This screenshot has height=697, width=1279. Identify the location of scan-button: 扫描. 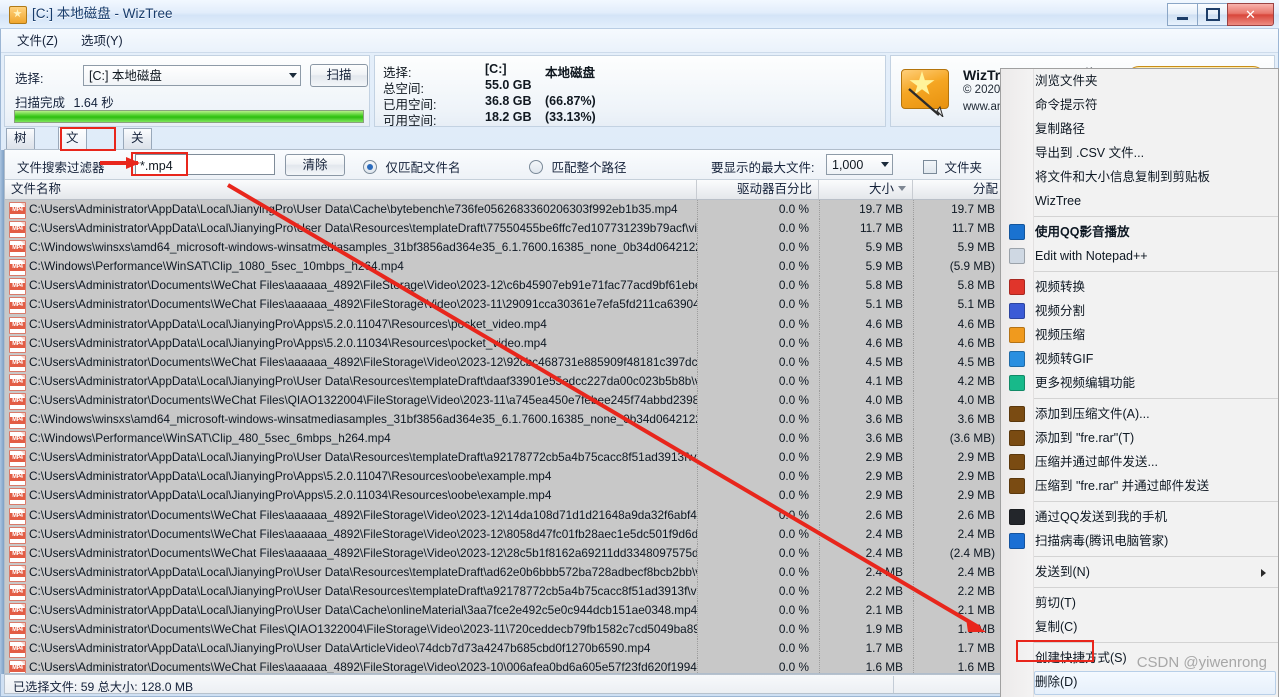
(339, 75).